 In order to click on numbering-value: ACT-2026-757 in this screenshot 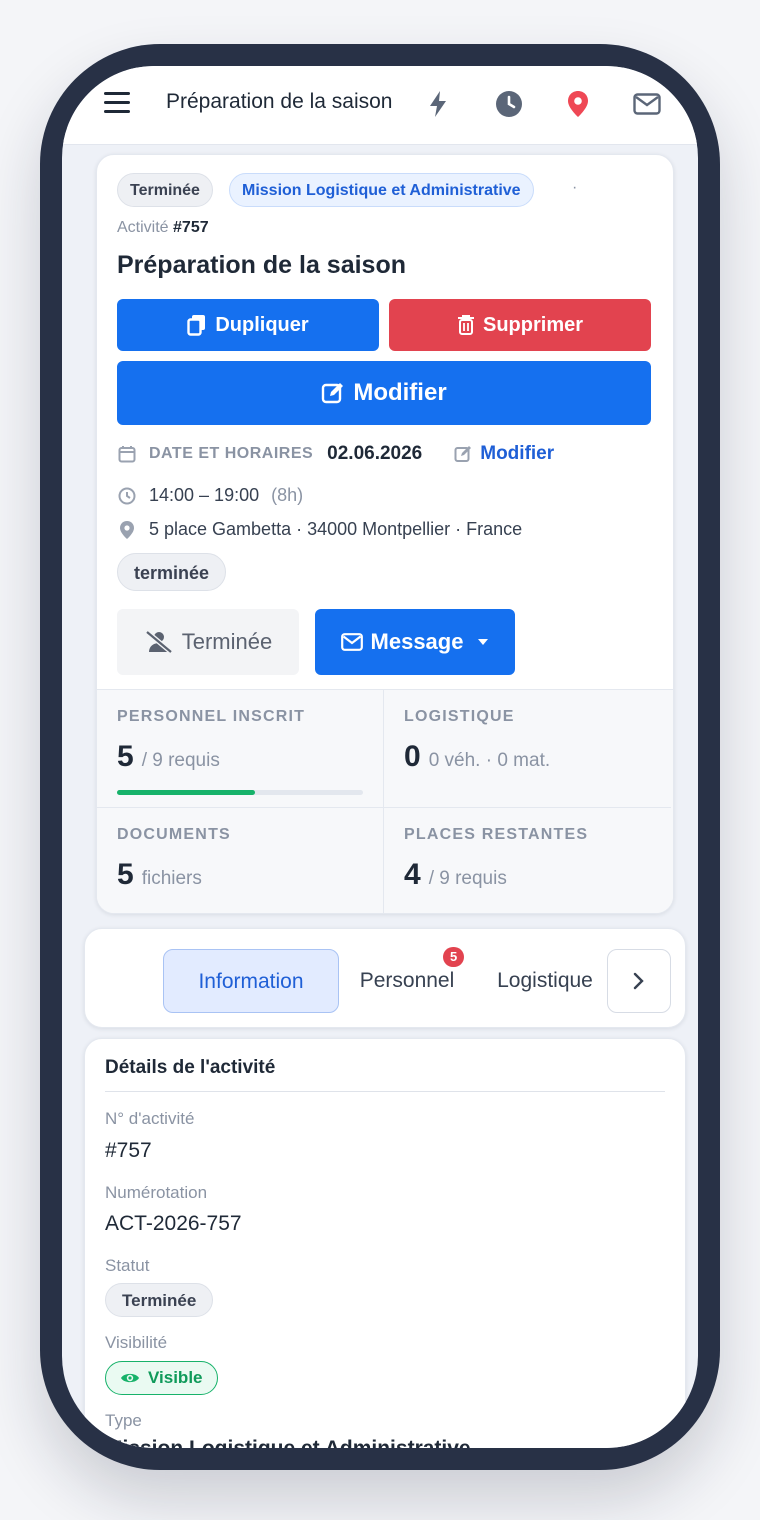, I will do `click(173, 1223)`.